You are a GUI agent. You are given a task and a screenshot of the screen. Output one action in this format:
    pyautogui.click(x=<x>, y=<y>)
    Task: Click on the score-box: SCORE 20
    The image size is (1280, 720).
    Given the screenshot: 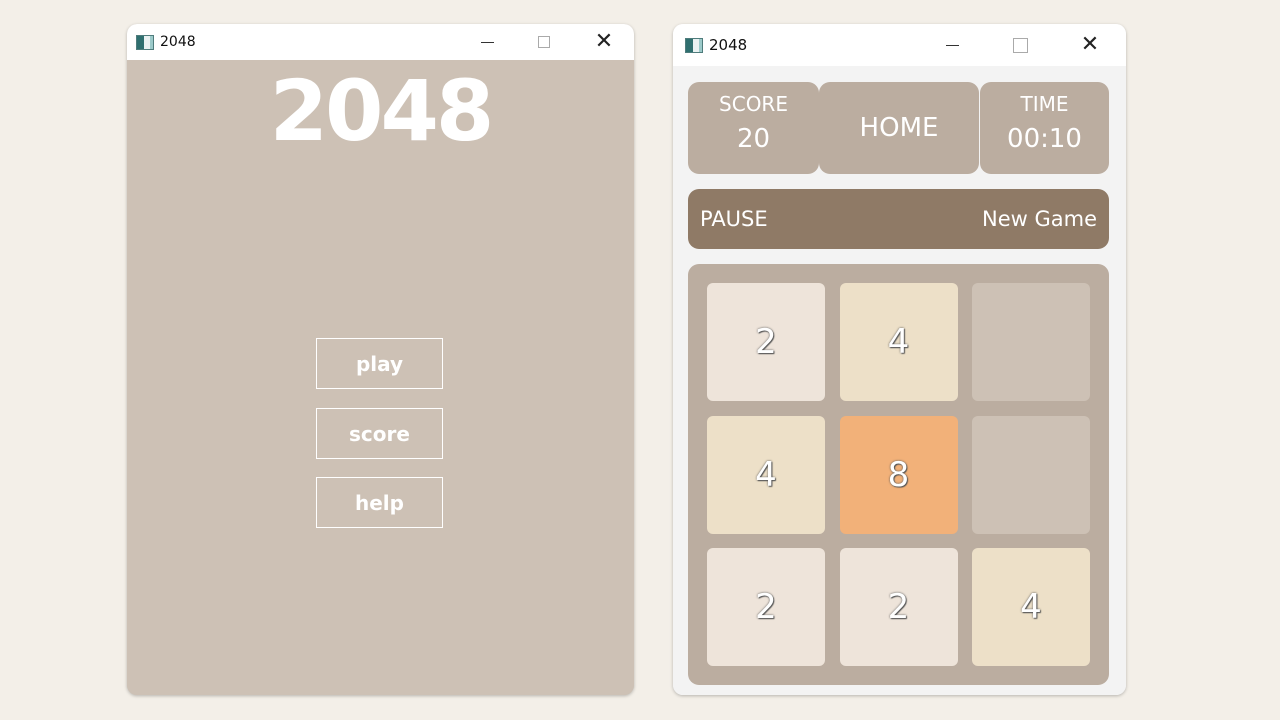 What is the action you would take?
    pyautogui.click(x=753, y=128)
    